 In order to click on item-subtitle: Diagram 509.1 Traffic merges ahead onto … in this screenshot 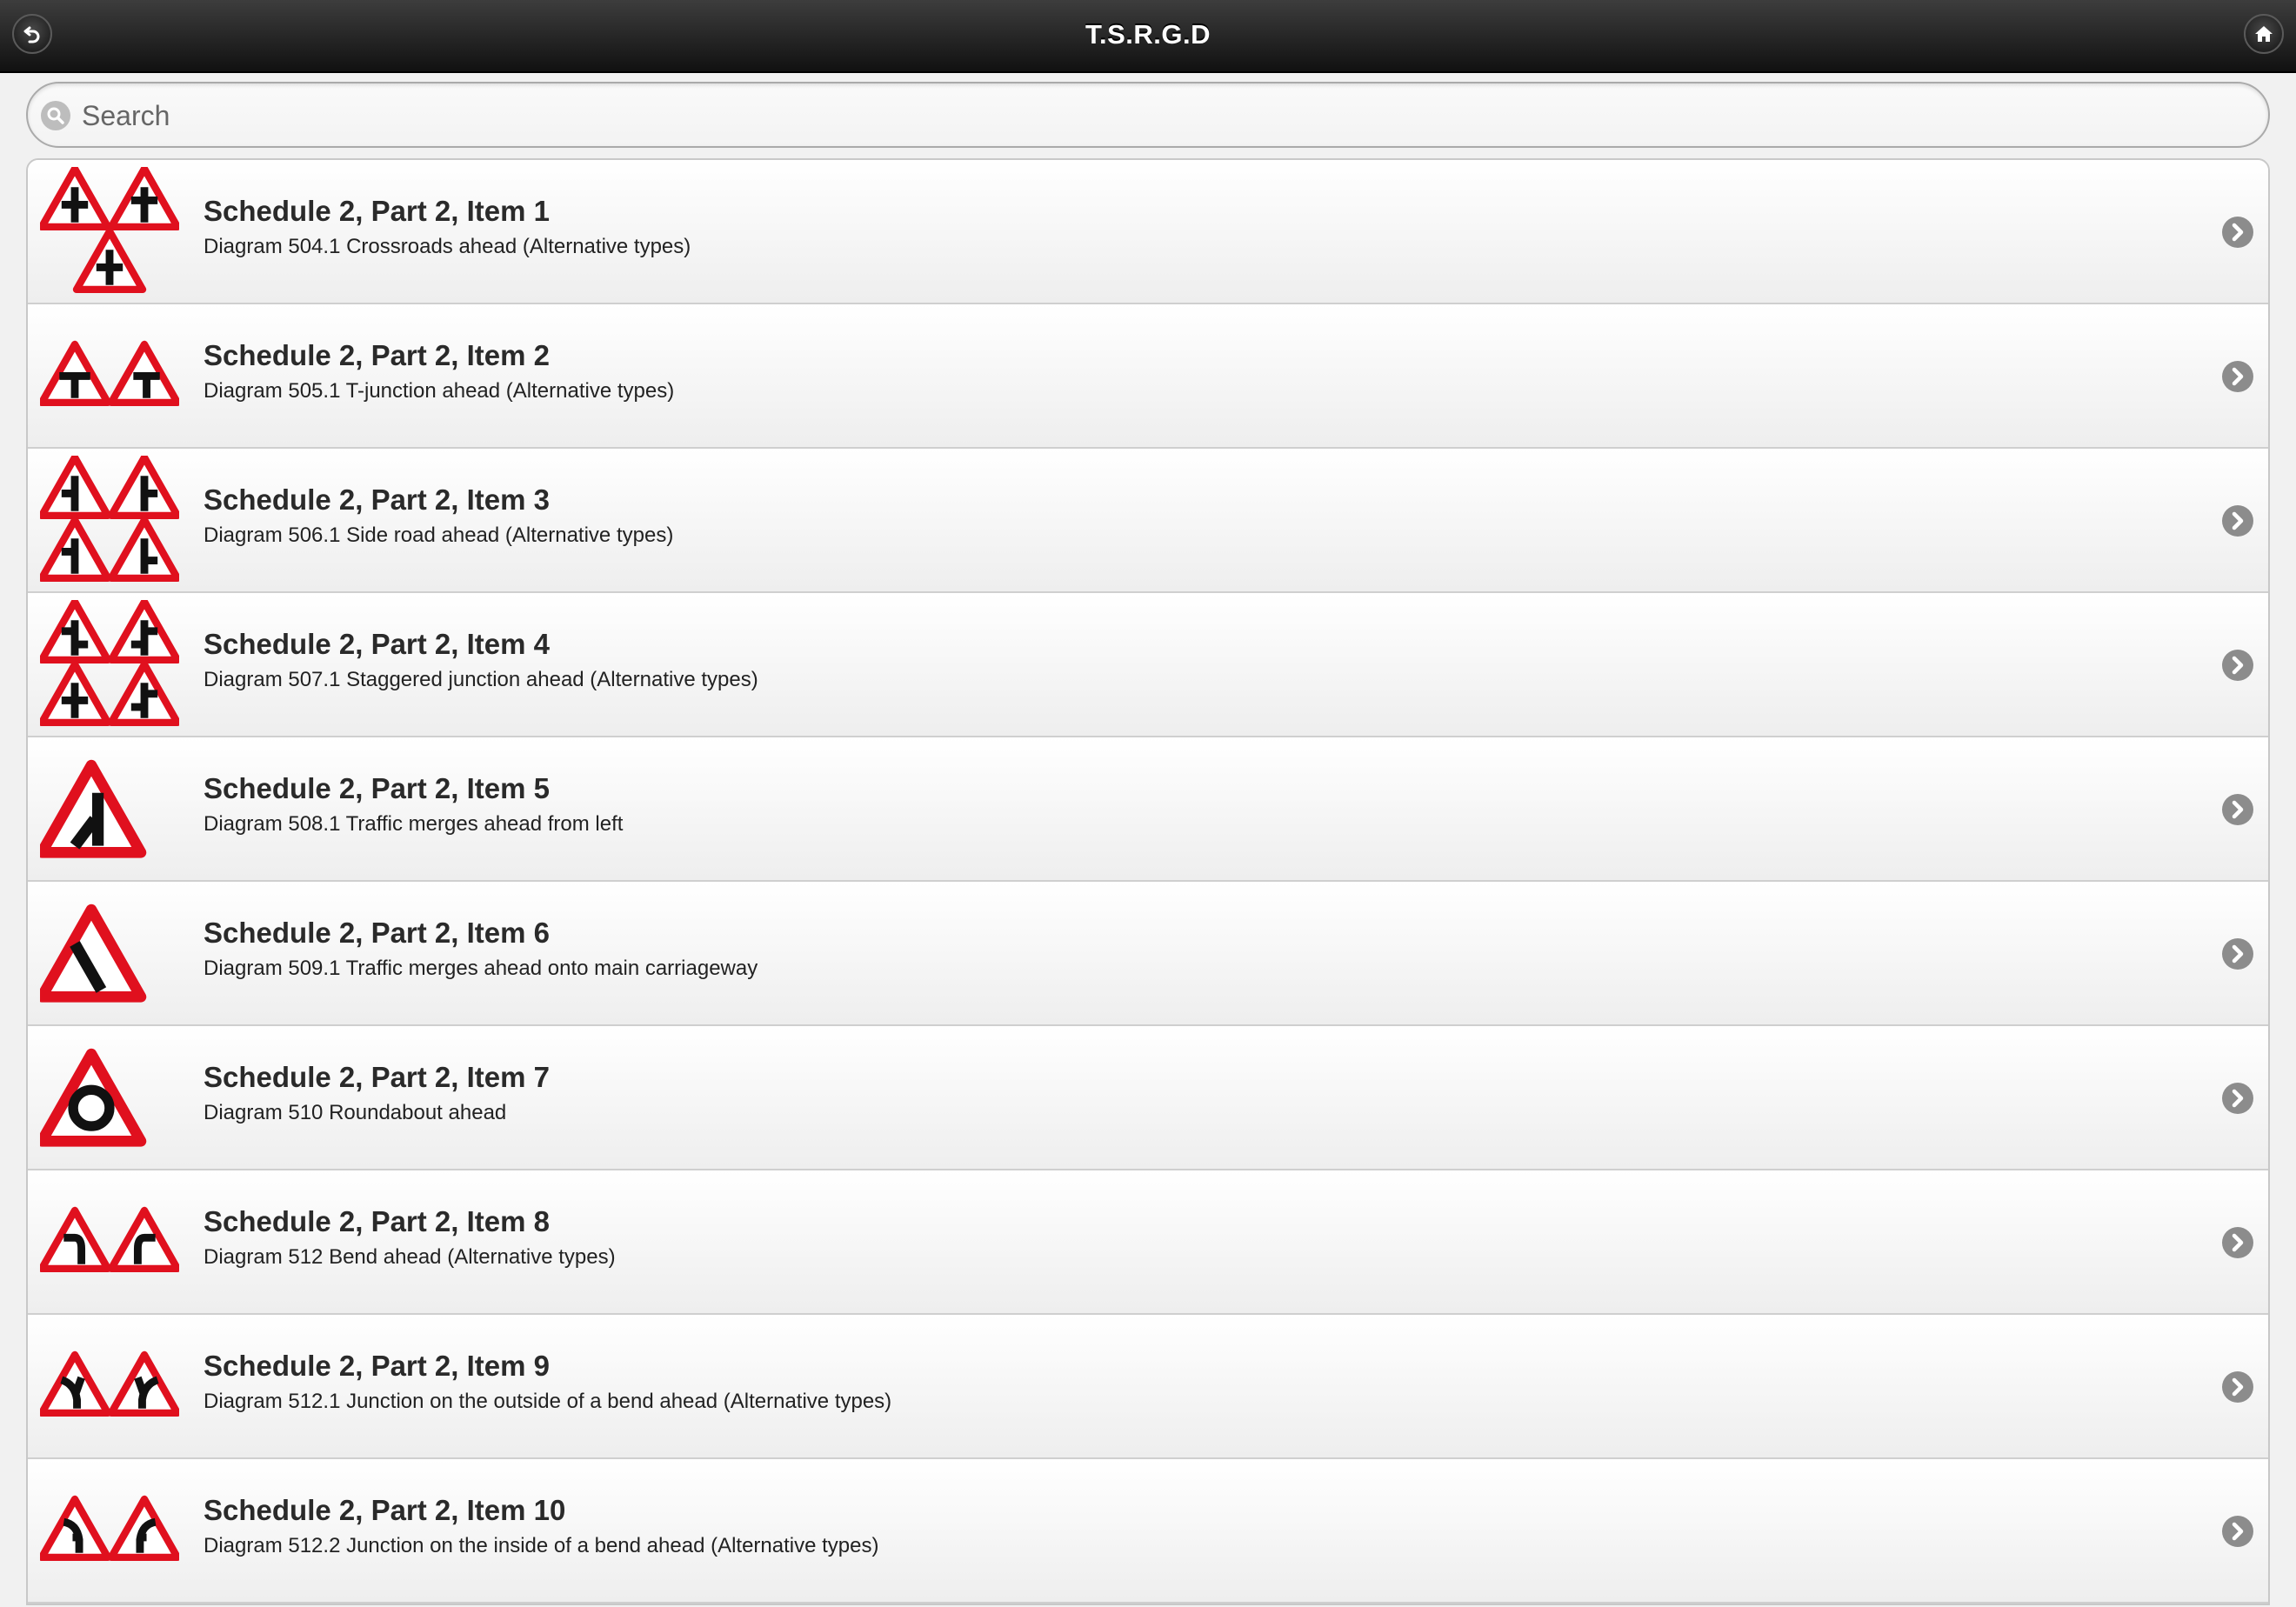, I will do `click(481, 968)`.